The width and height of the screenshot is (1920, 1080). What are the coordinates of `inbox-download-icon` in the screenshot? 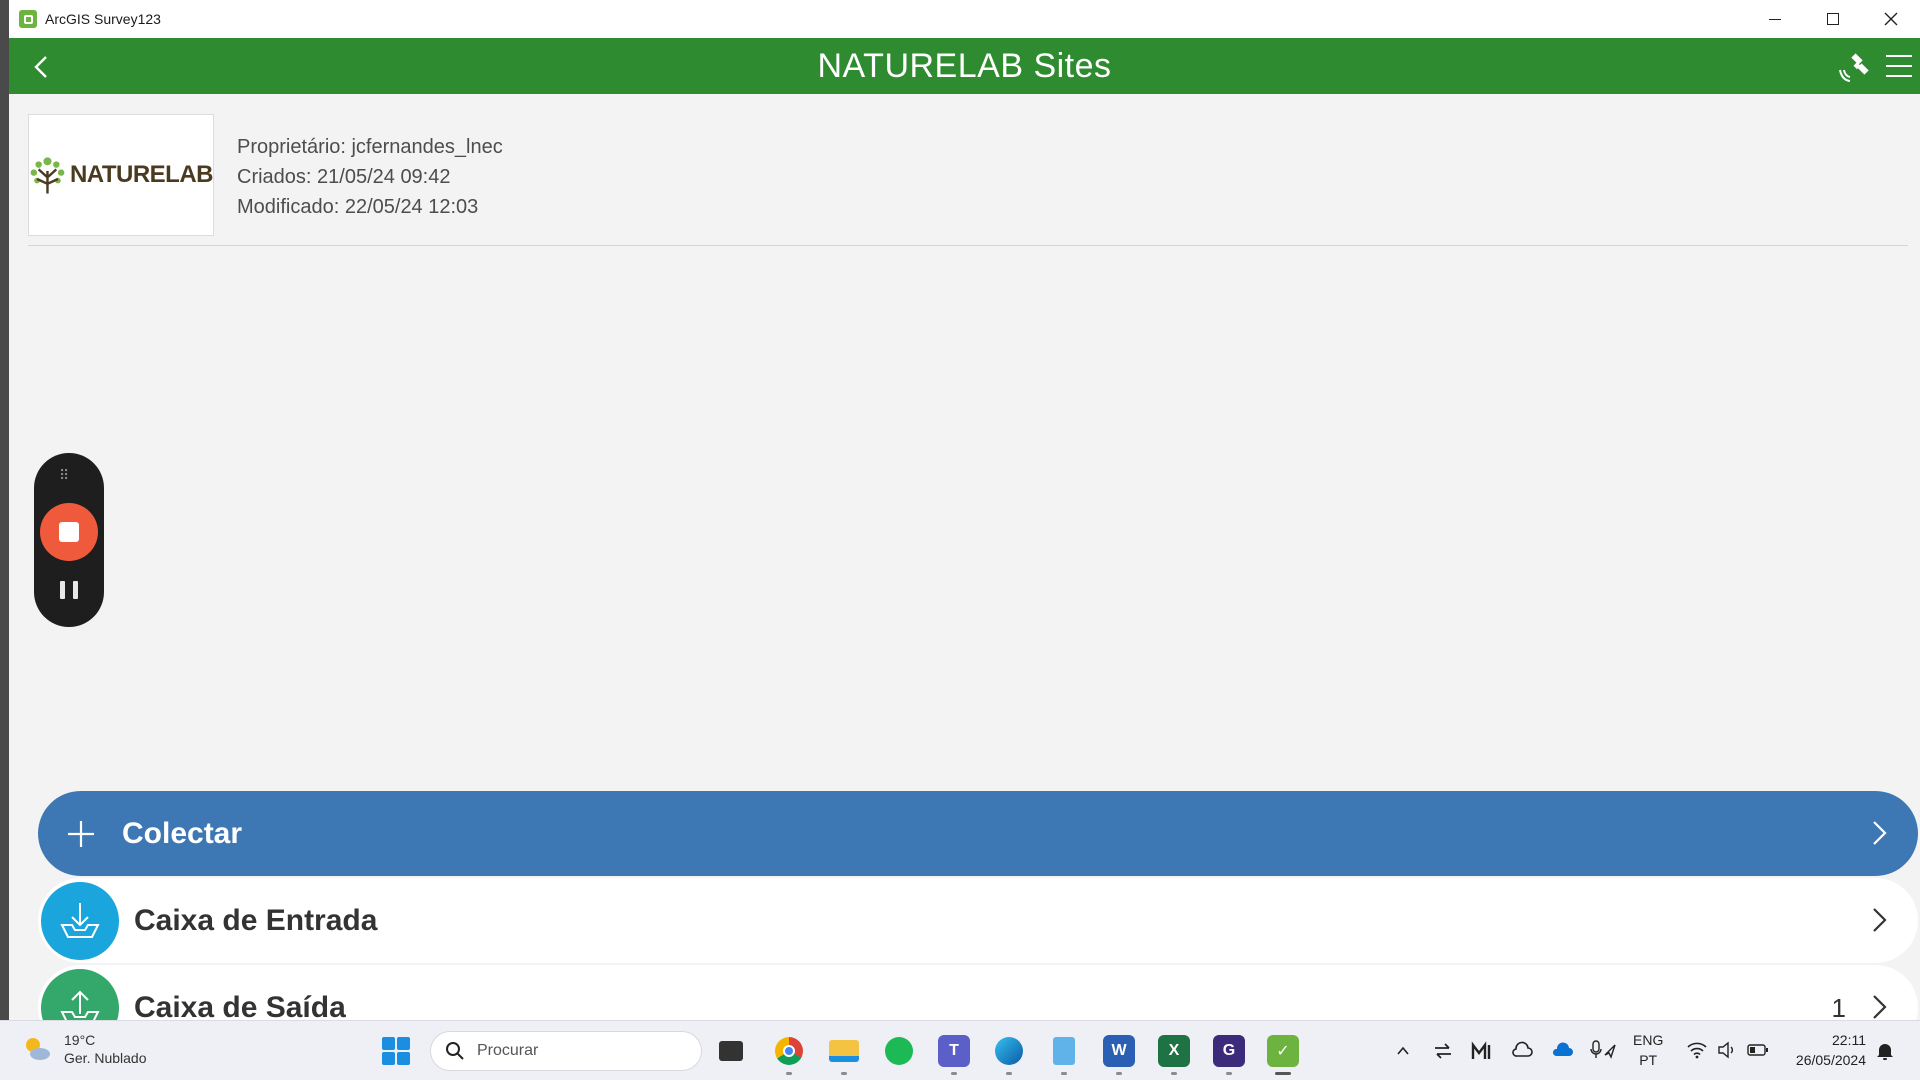 It's located at (80, 920).